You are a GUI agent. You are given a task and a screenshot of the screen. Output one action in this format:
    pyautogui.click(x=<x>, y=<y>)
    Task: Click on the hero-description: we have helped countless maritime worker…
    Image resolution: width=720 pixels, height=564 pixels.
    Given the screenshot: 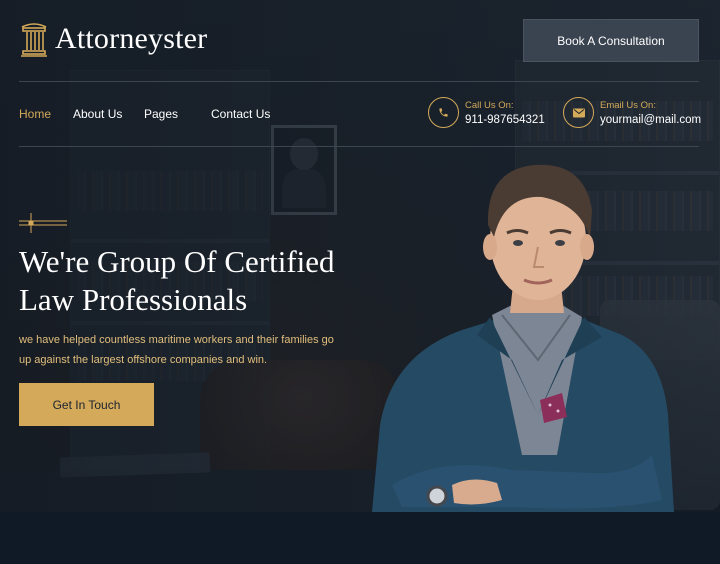 What is the action you would take?
    pyautogui.click(x=191, y=350)
    